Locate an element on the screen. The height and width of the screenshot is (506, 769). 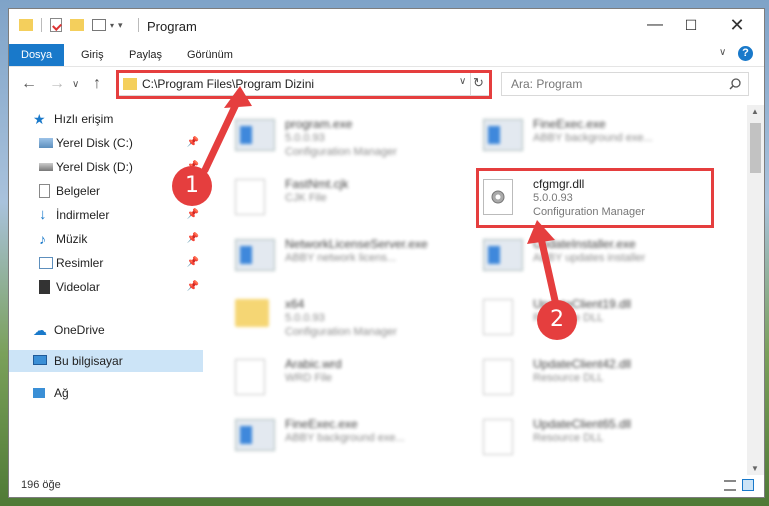
file-name: FineExec.exe is located at coordinates (321, 424).